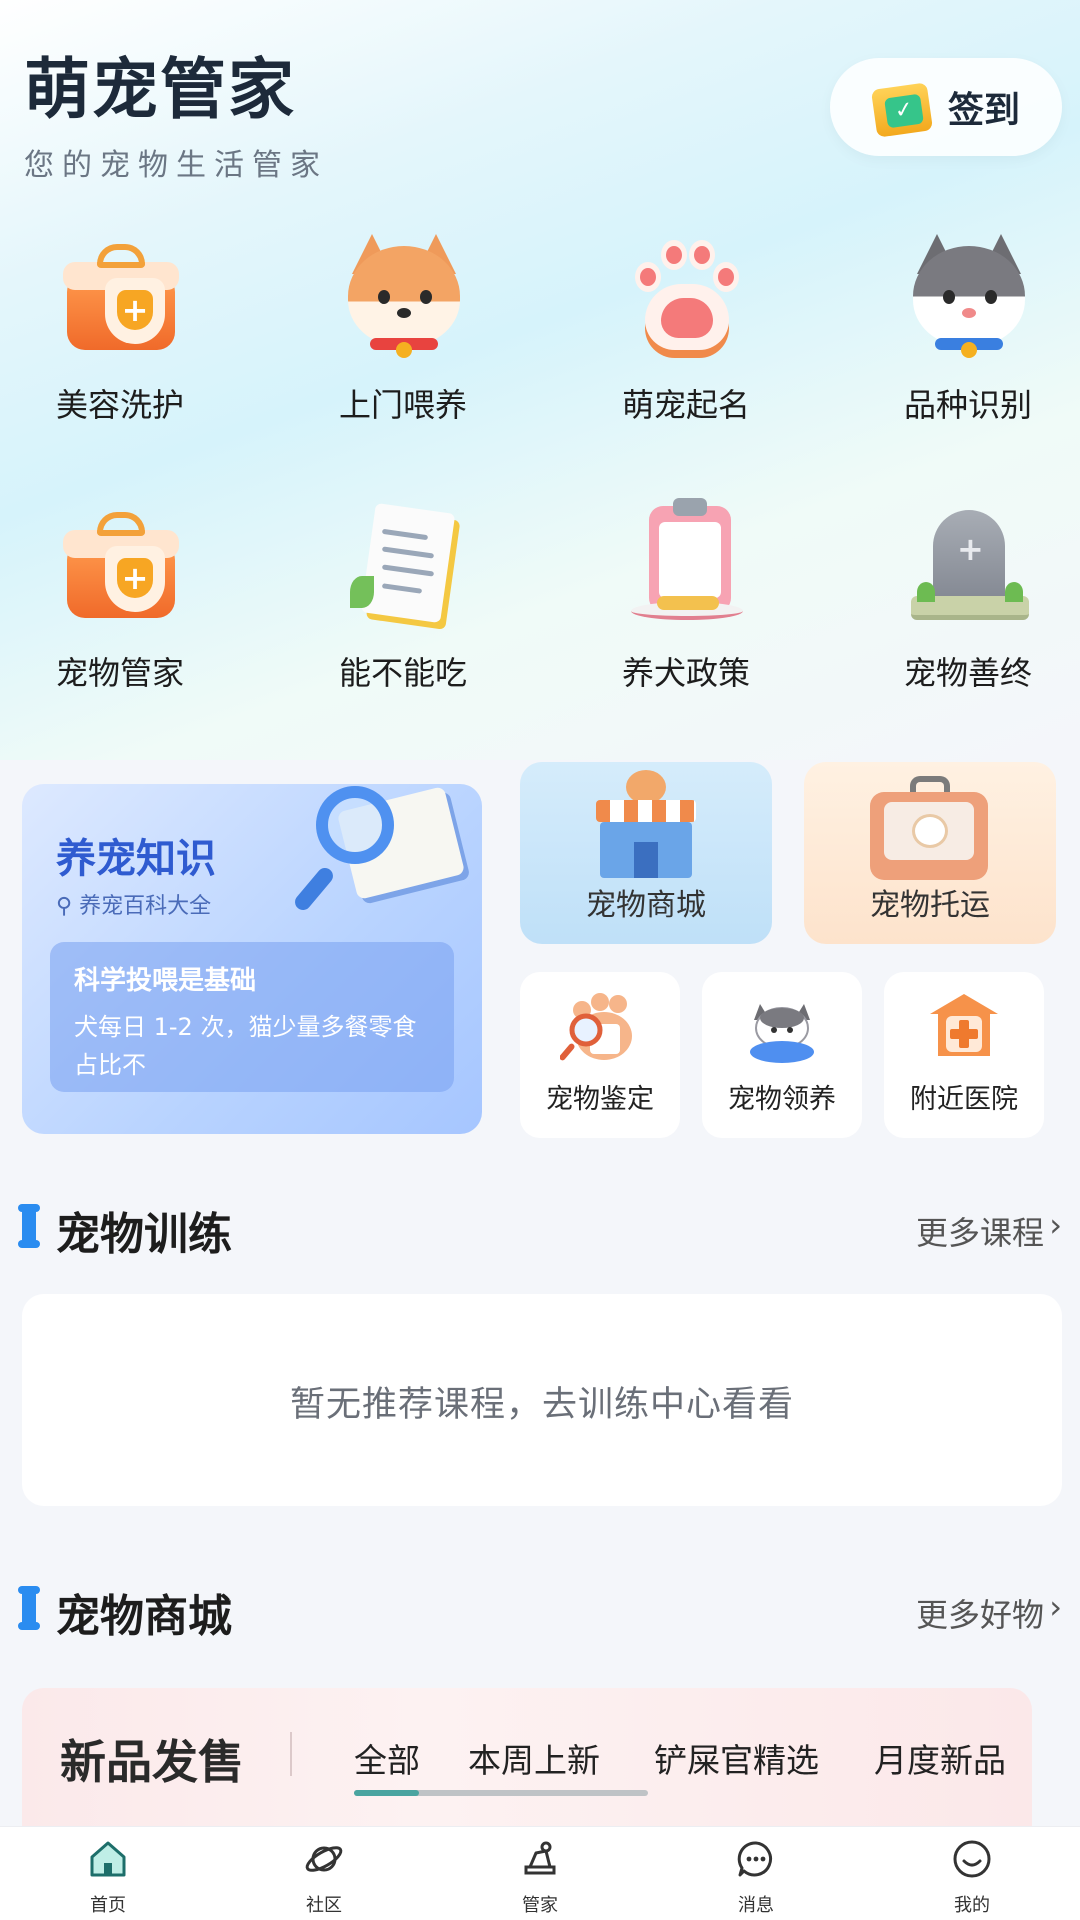 This screenshot has height=1920, width=1080. What do you see at coordinates (64, 906) in the screenshot?
I see `search-icon: ⚲` at bounding box center [64, 906].